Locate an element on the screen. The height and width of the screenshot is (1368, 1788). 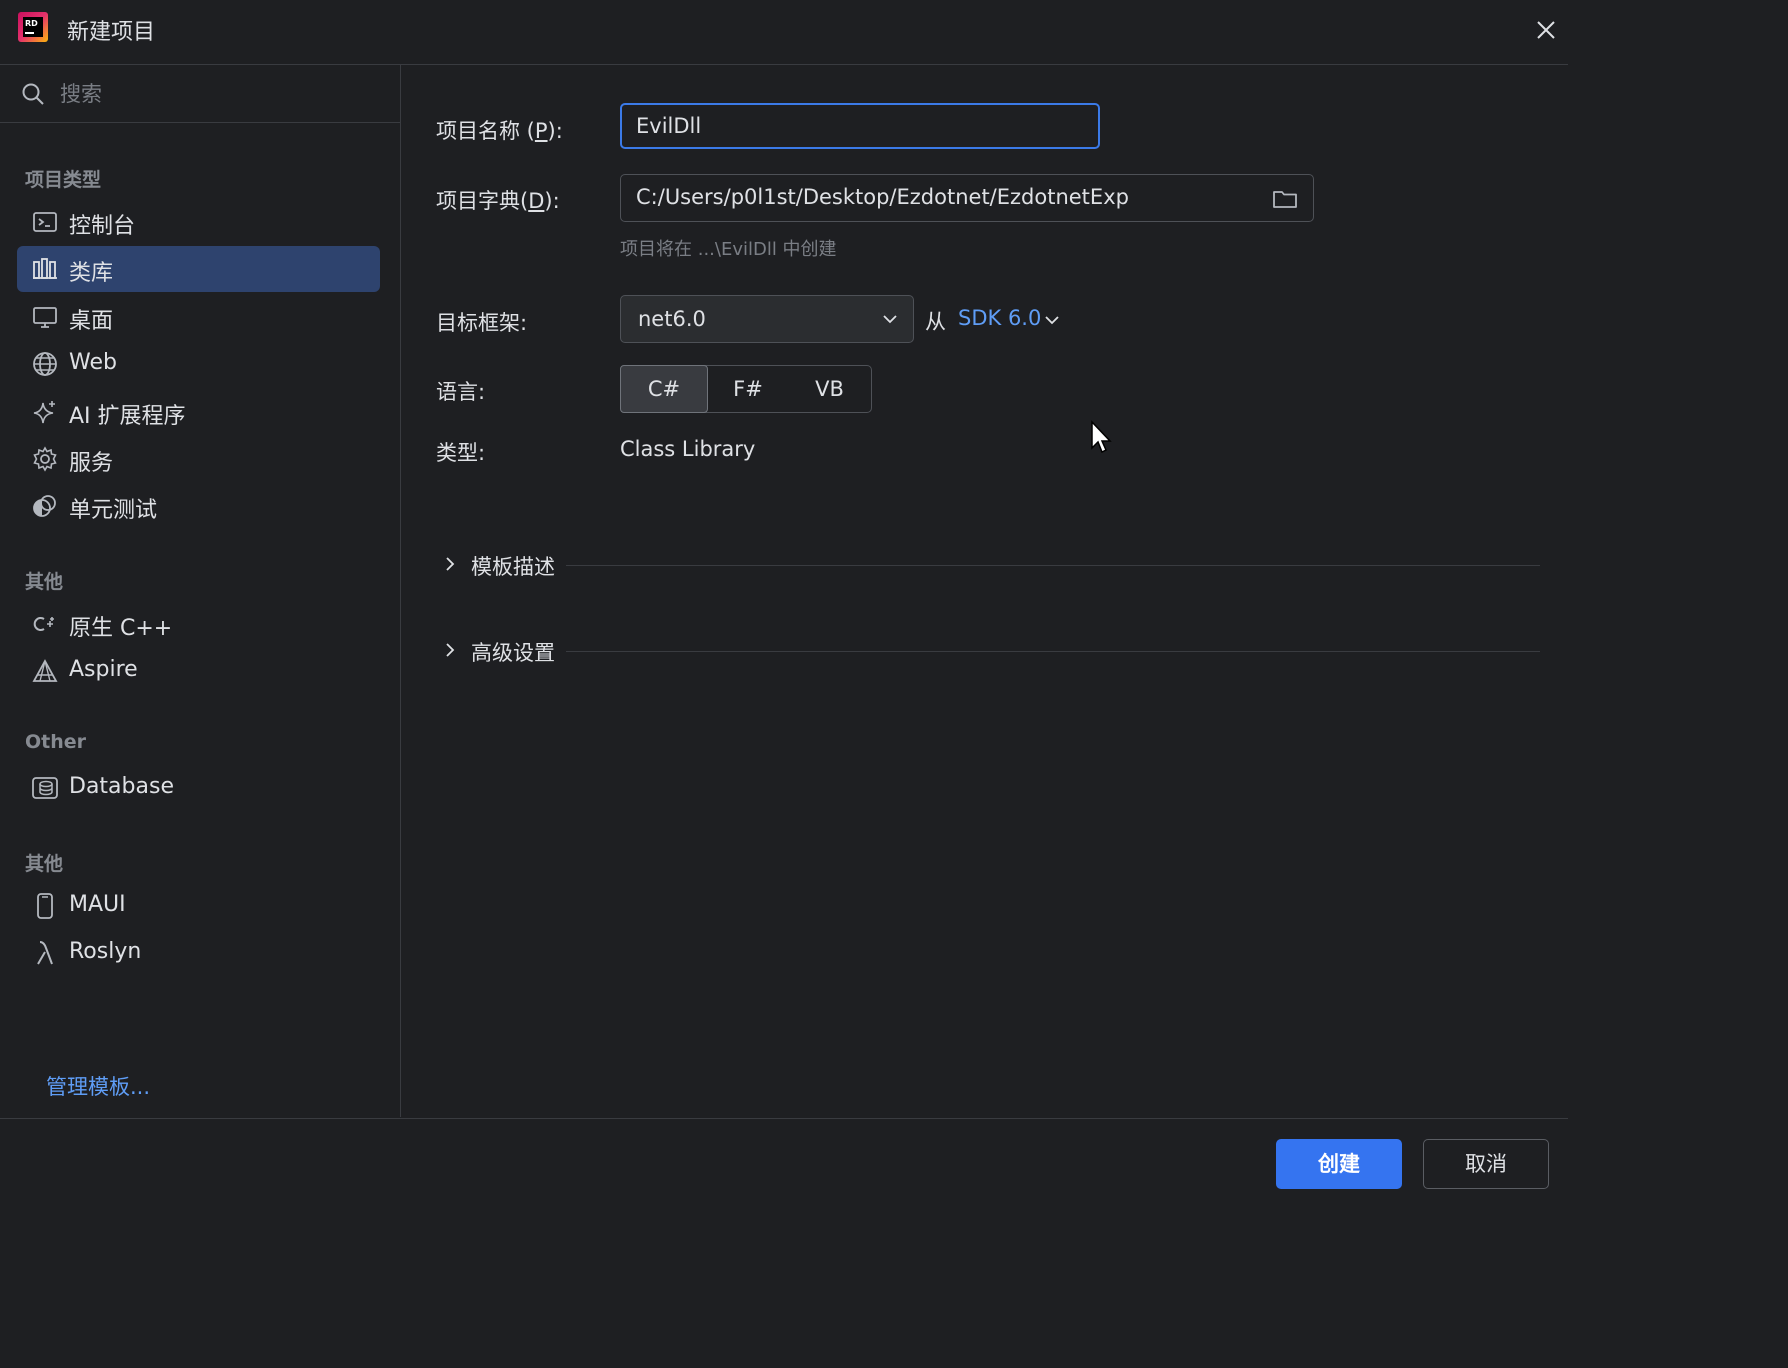
framework-value: net6.0 is located at coordinates (672, 319).